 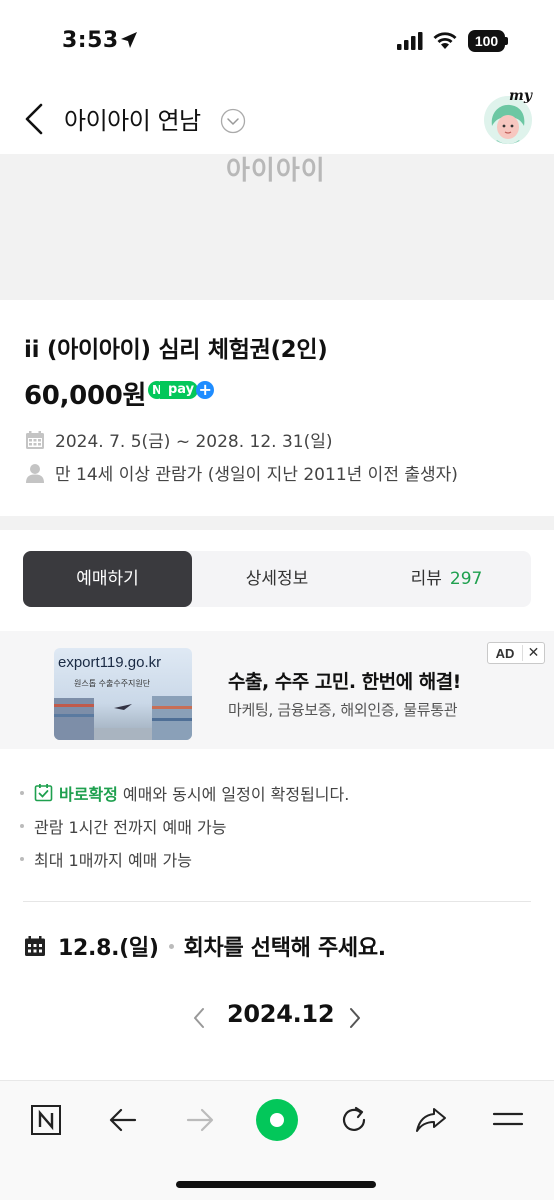 What do you see at coordinates (516, 653) in the screenshot?
I see `ad-badge: AD ✕` at bounding box center [516, 653].